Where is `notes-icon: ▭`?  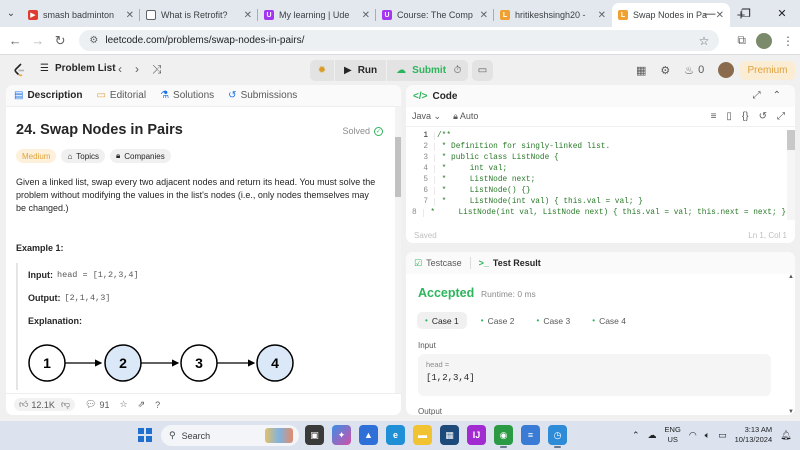
notes-icon: ▭ is located at coordinates (482, 70).